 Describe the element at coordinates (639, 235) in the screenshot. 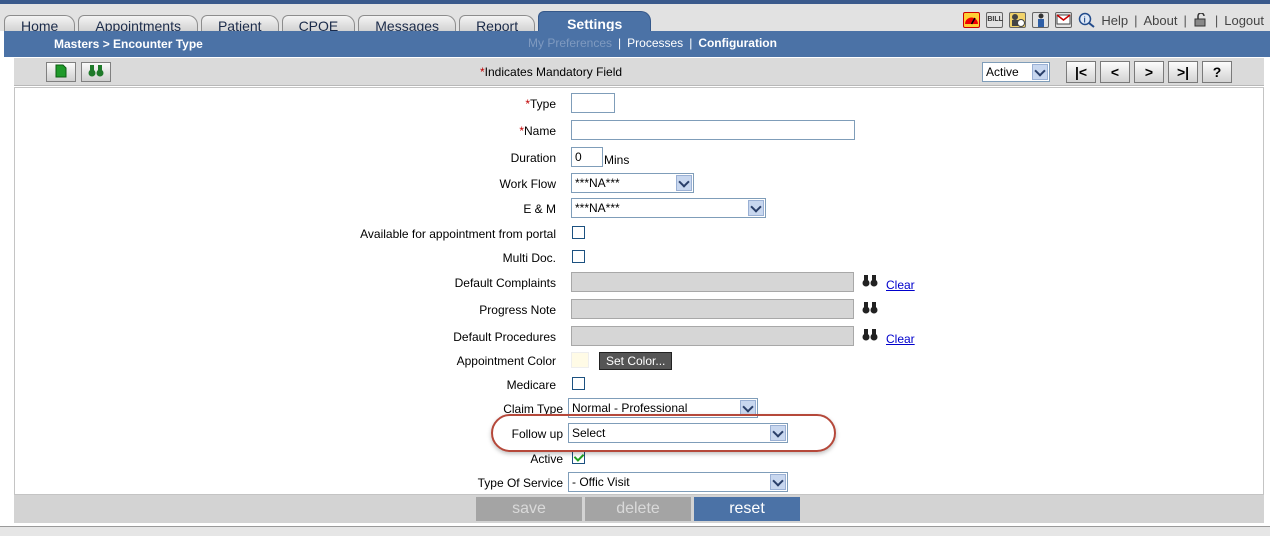

I see `portal-row: Available for appointment from portal` at that location.